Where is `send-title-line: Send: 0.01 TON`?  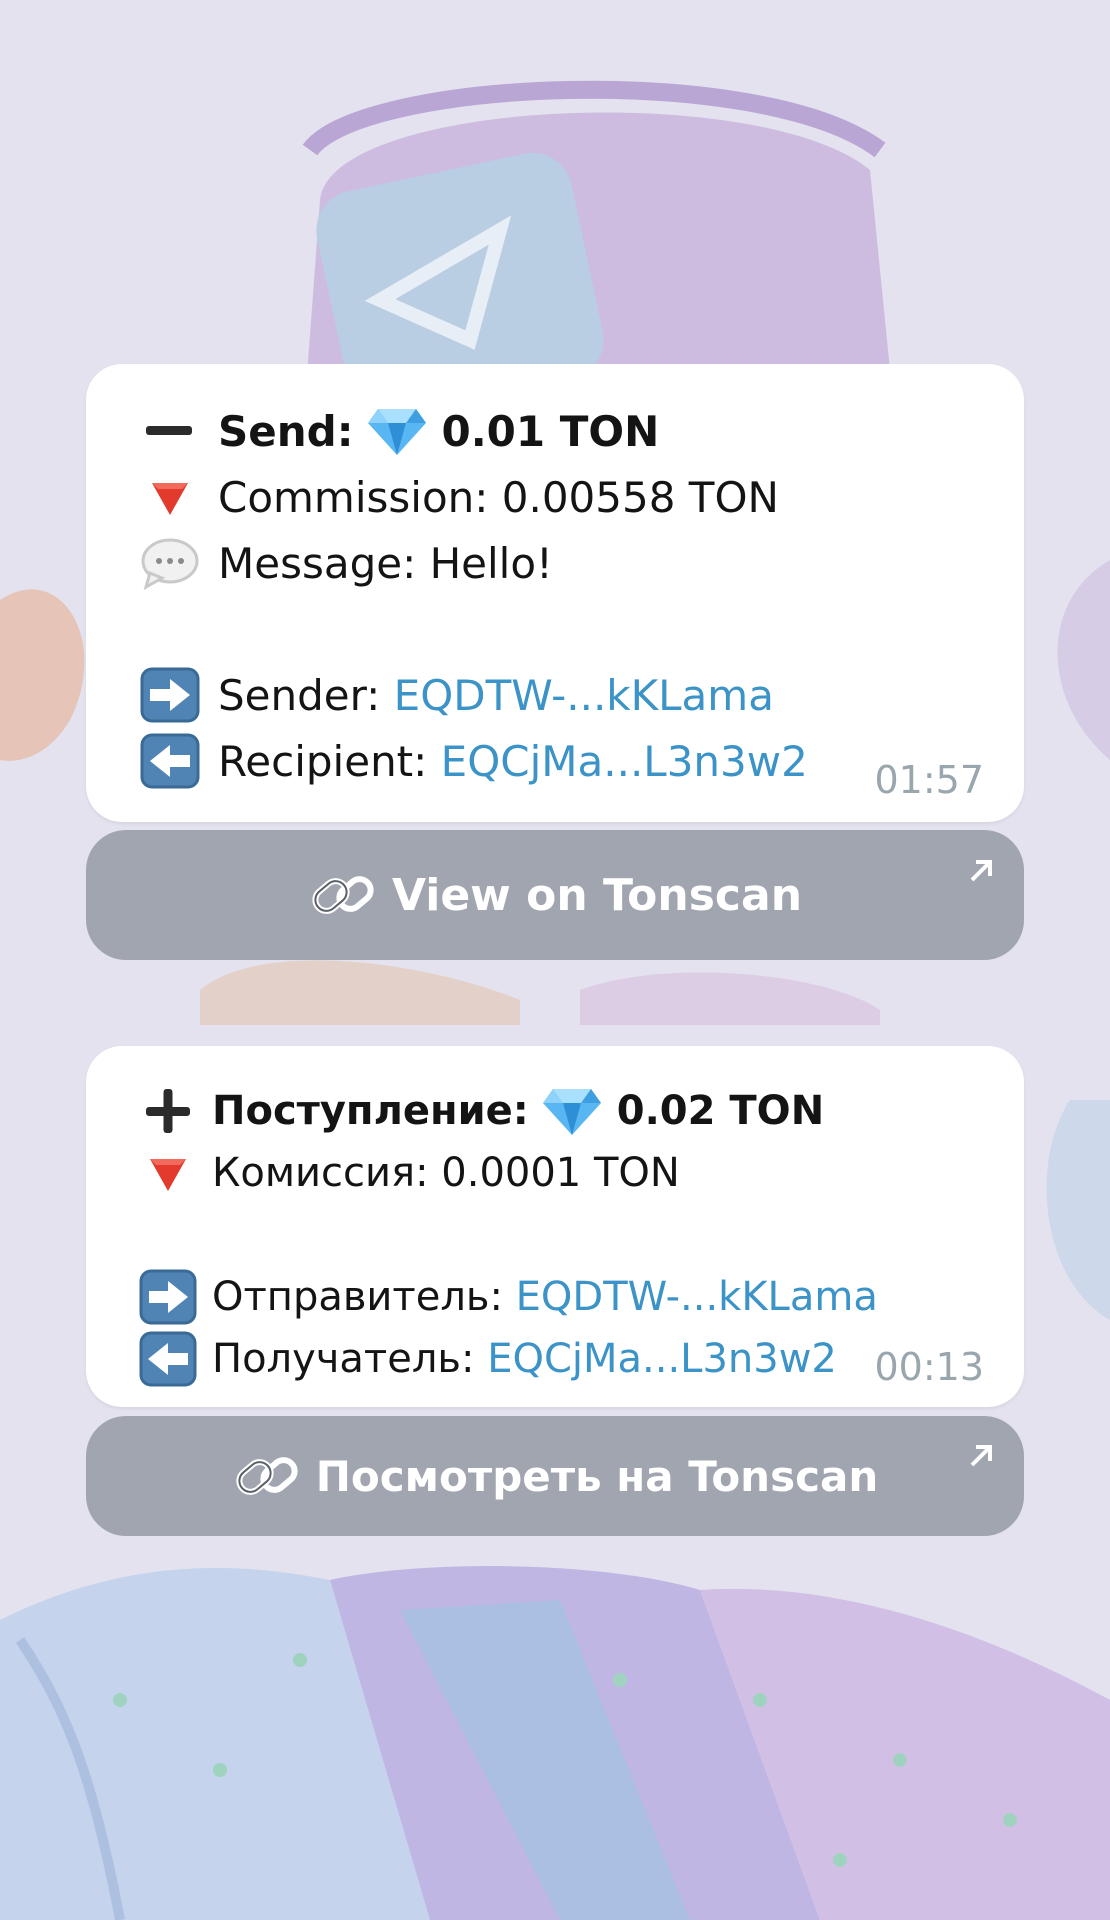
send-title-line: Send: 0.01 TON is located at coordinates (563, 431).